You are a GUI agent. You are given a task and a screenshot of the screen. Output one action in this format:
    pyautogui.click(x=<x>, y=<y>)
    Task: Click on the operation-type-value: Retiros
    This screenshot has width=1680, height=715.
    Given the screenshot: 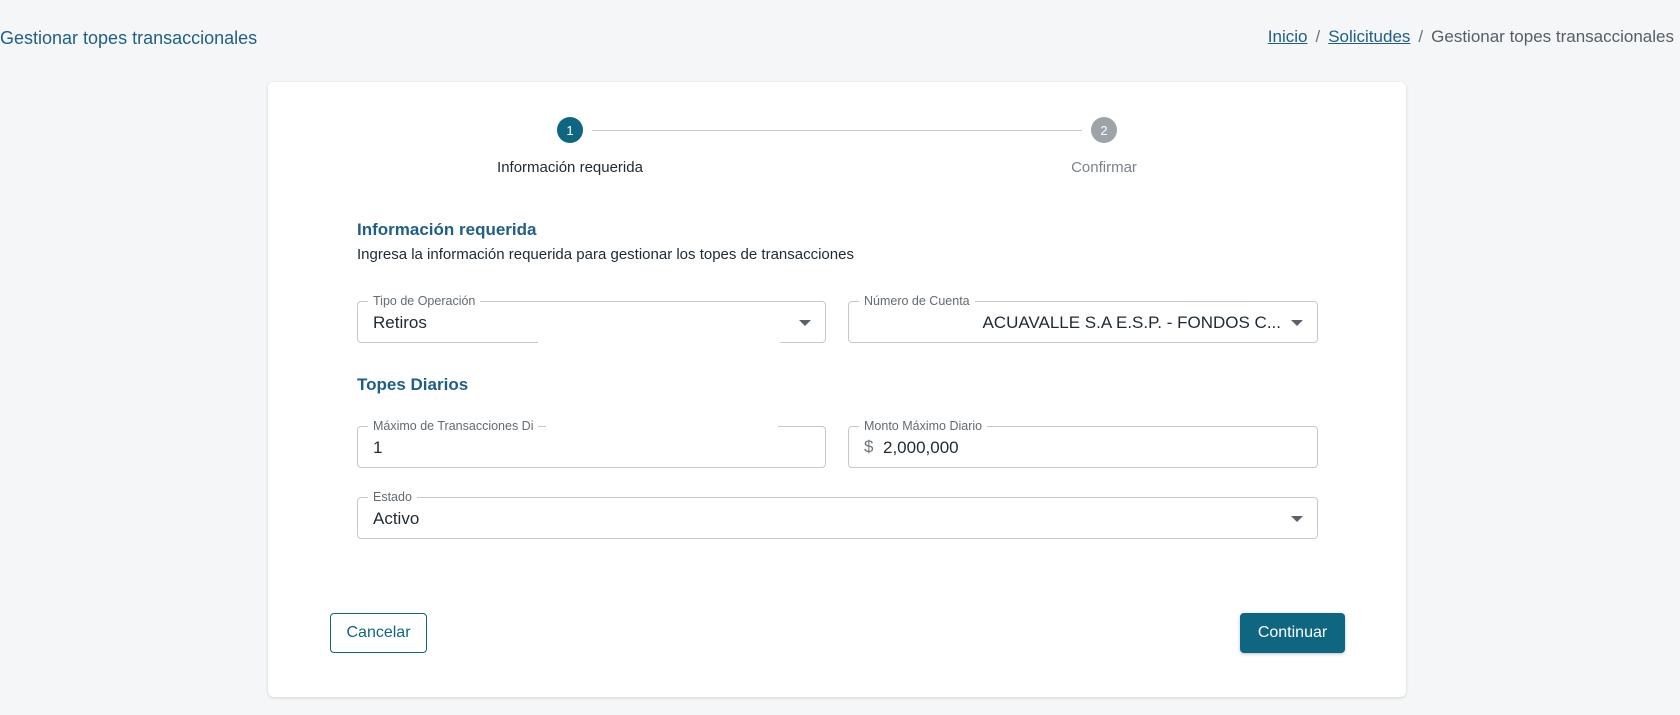 What is the action you would take?
    pyautogui.click(x=400, y=322)
    